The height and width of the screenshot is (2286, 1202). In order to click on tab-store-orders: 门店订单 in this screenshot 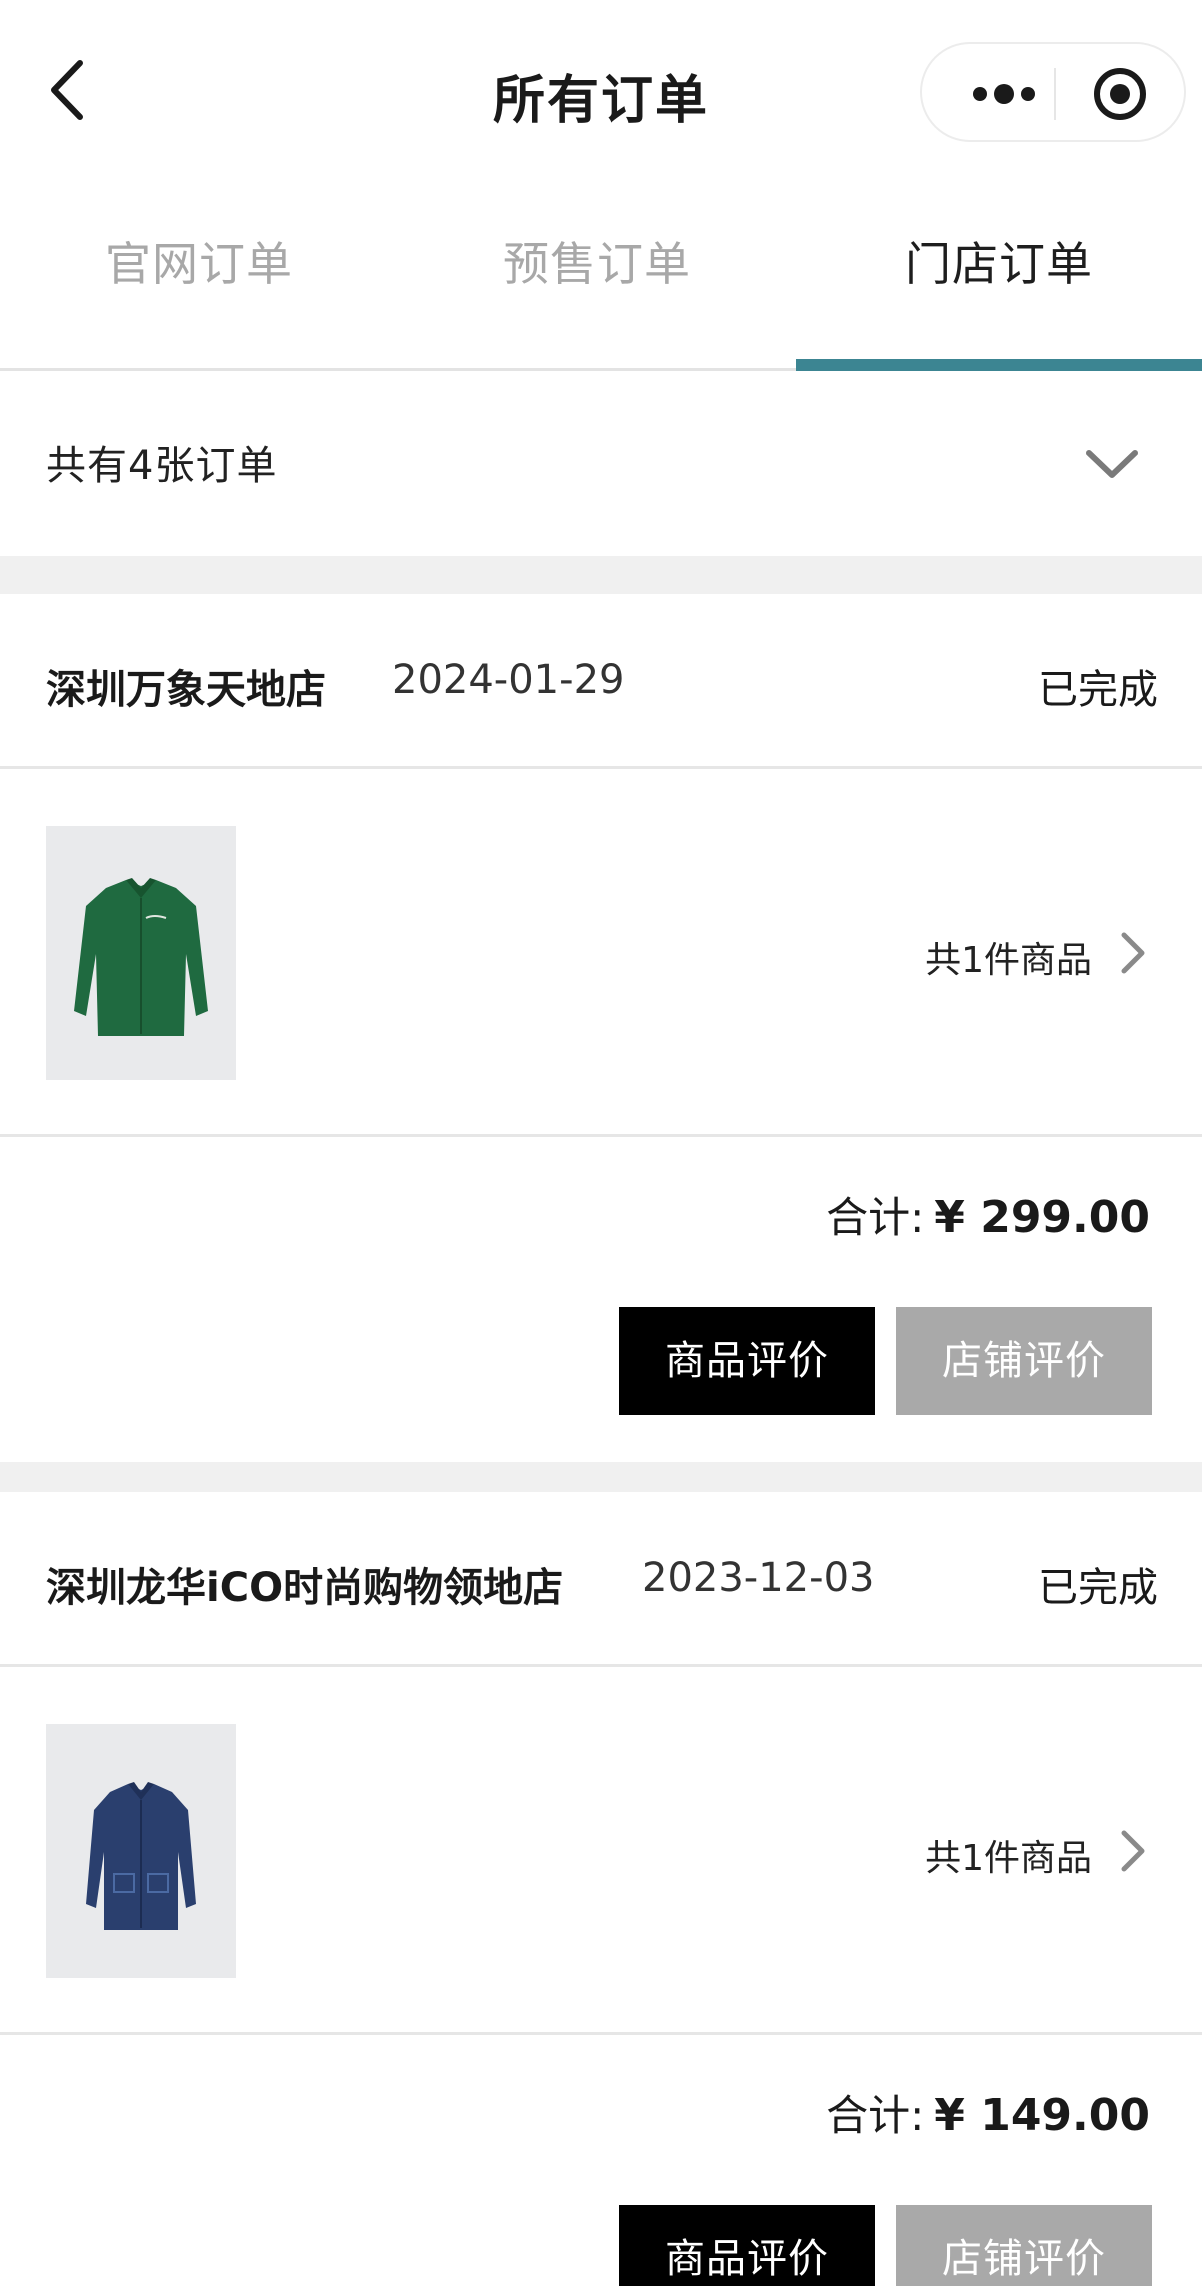, I will do `click(999, 283)`.